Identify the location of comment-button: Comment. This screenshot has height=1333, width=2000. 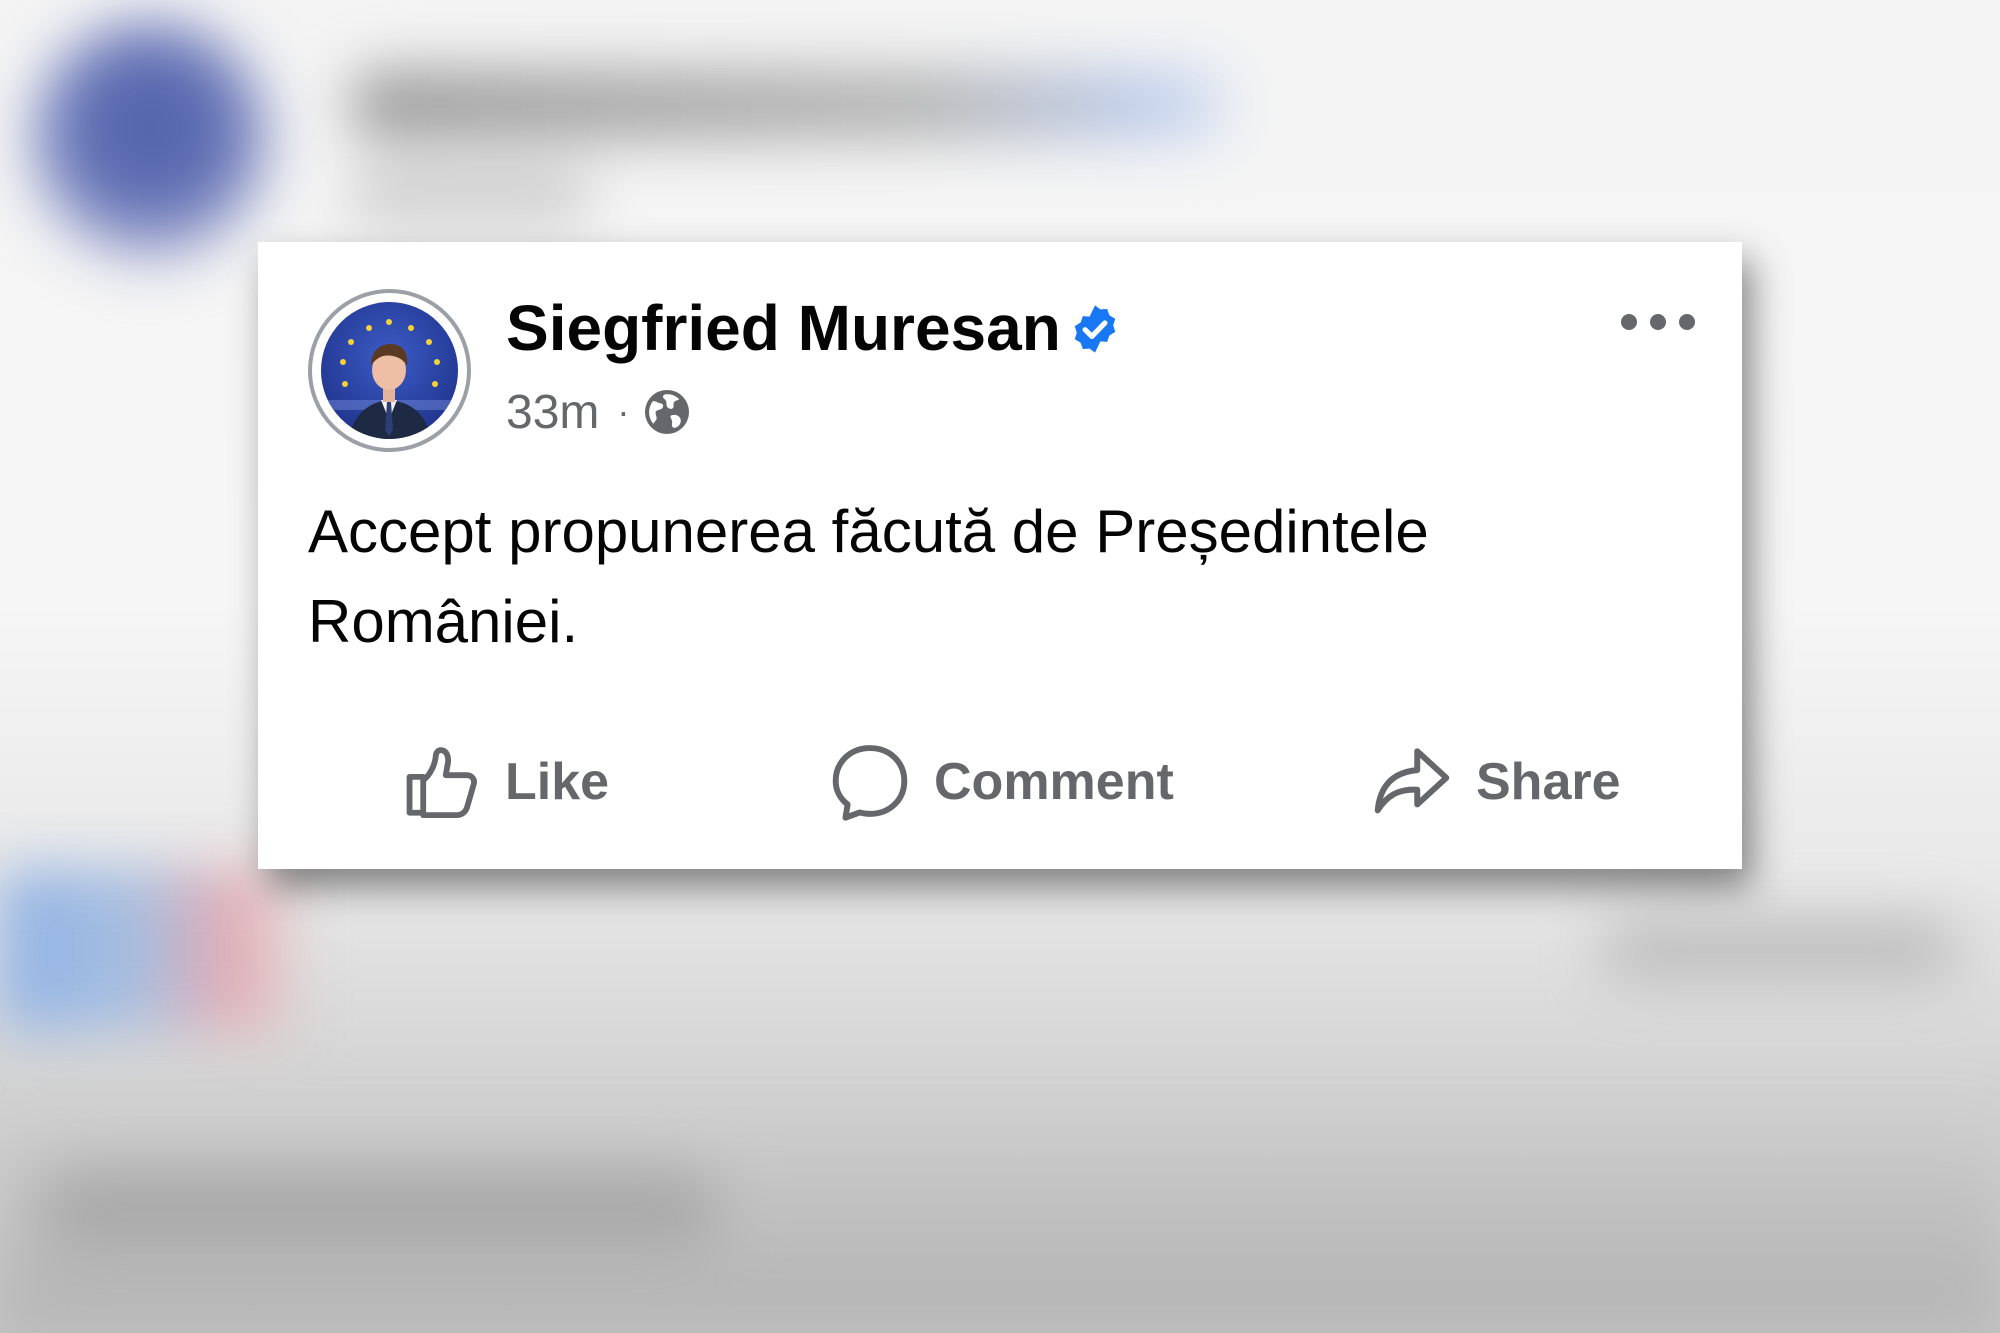
(1001, 782).